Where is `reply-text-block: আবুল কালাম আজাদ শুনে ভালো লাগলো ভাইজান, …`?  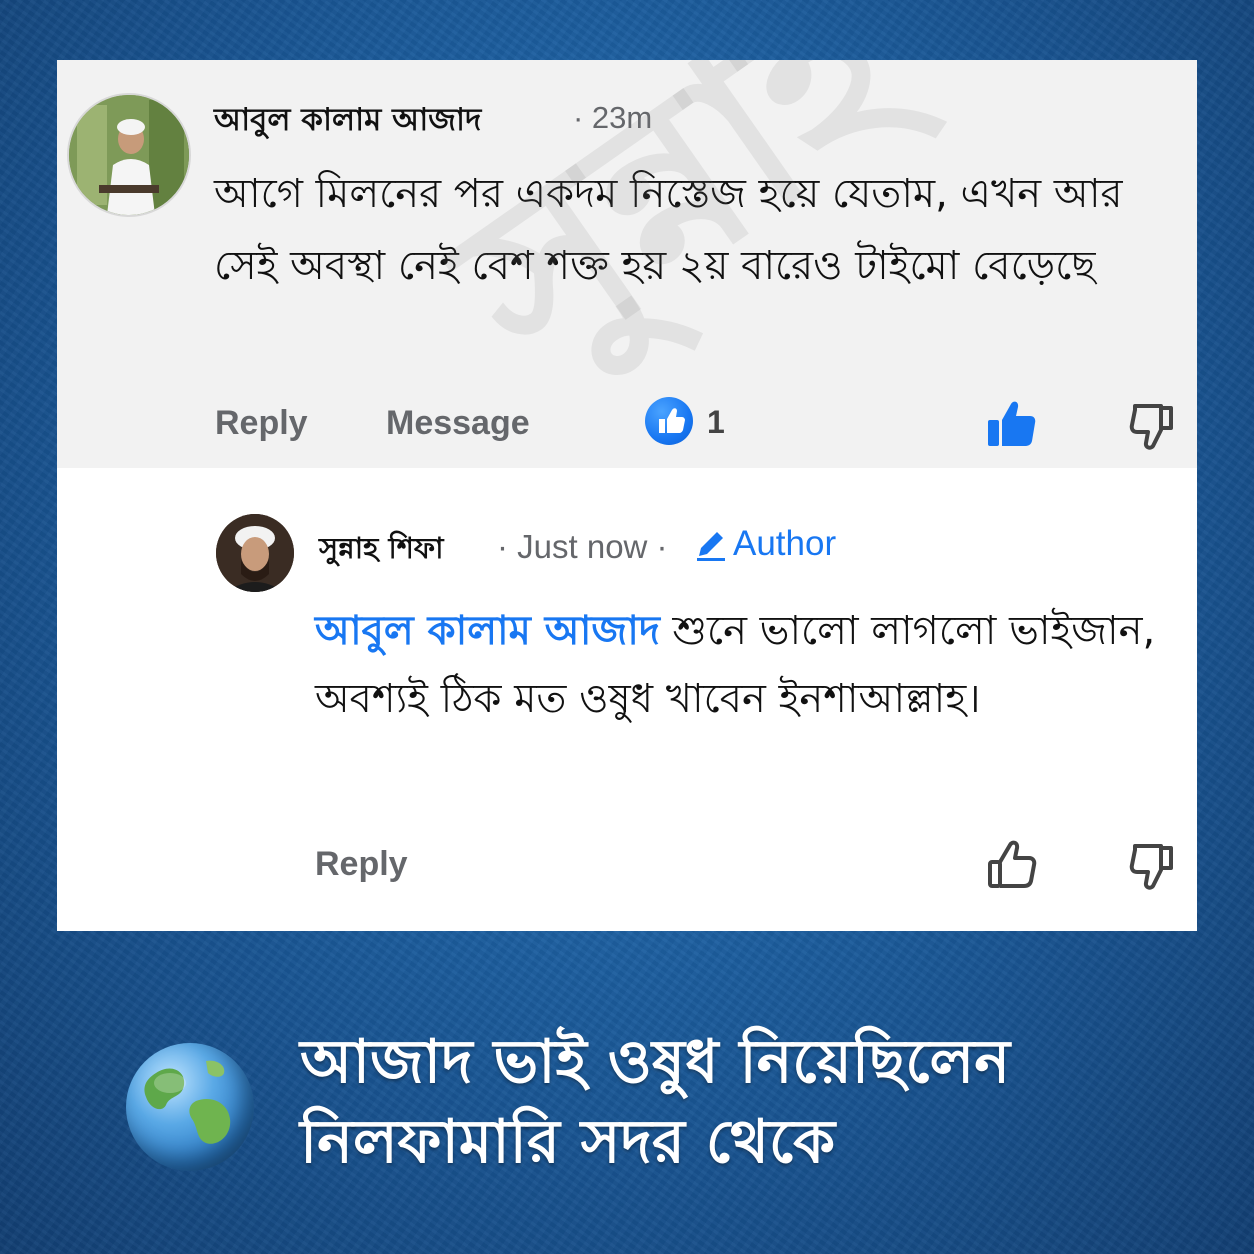 reply-text-block: আবুল কালাম আজাদ শুনে ভালো লাগলো ভাইজান, … is located at coordinates (755, 665).